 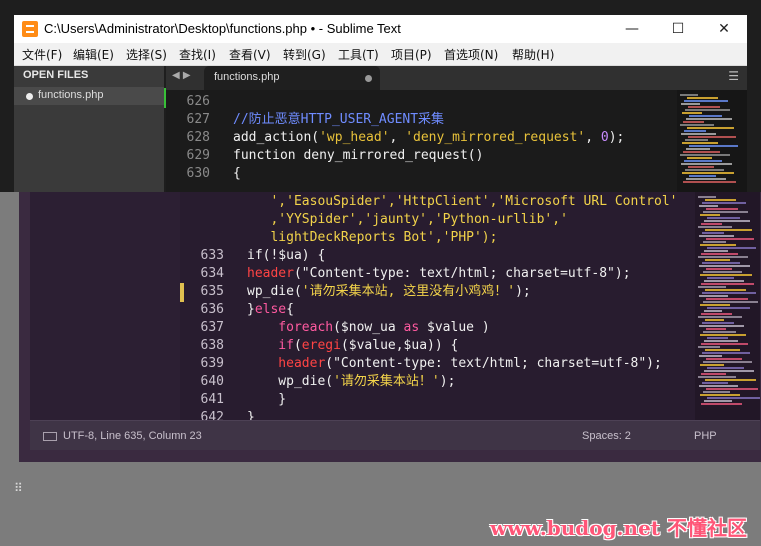 I want to click on menu-edit: 编辑(E), so click(x=93, y=54).